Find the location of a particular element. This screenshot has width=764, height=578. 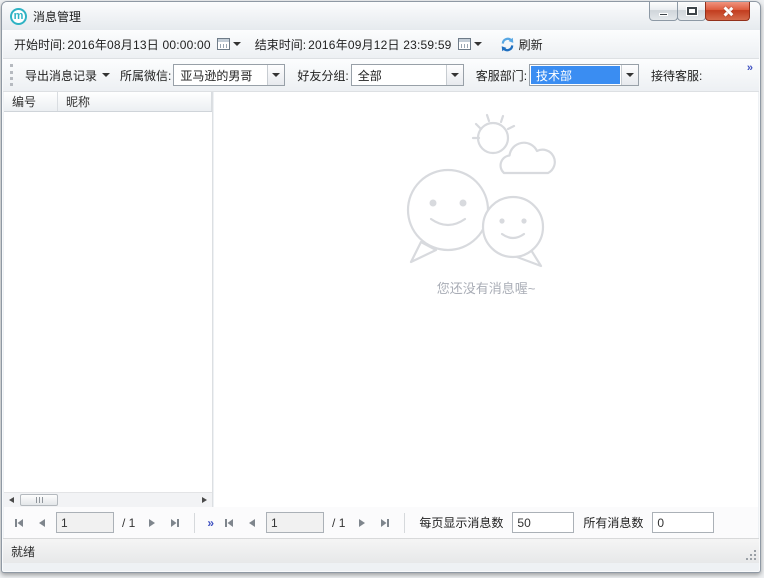

refresh-button: 刷新 is located at coordinates (521, 44).